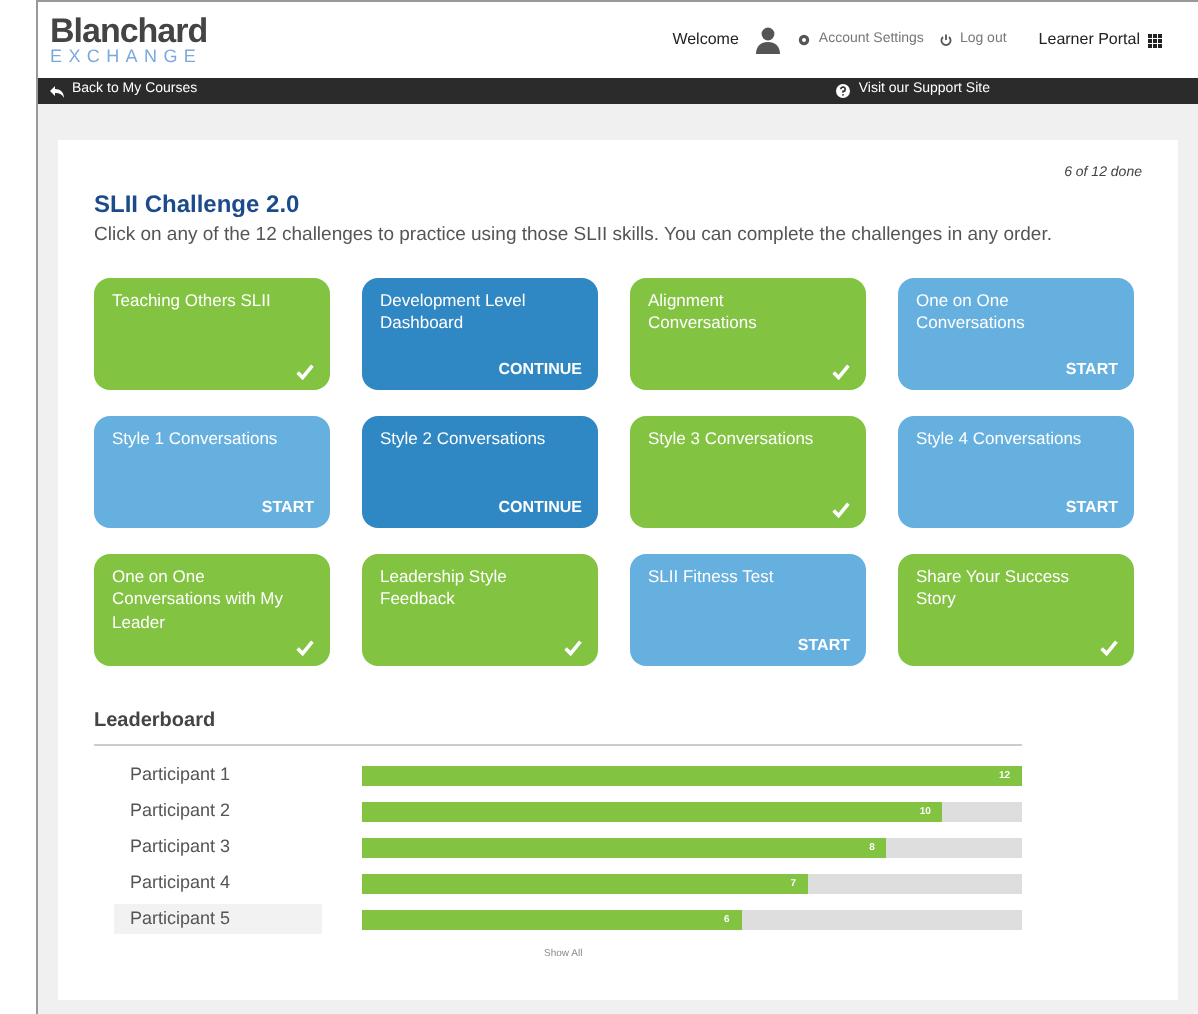  Describe the element at coordinates (198, 204) in the screenshot. I see `page-title: SLII Challenge 2.0` at that location.